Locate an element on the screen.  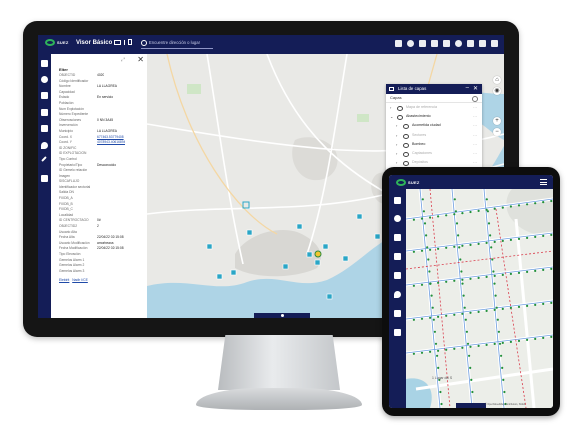
locate-icon: ◉ is located at coordinates (497, 91).